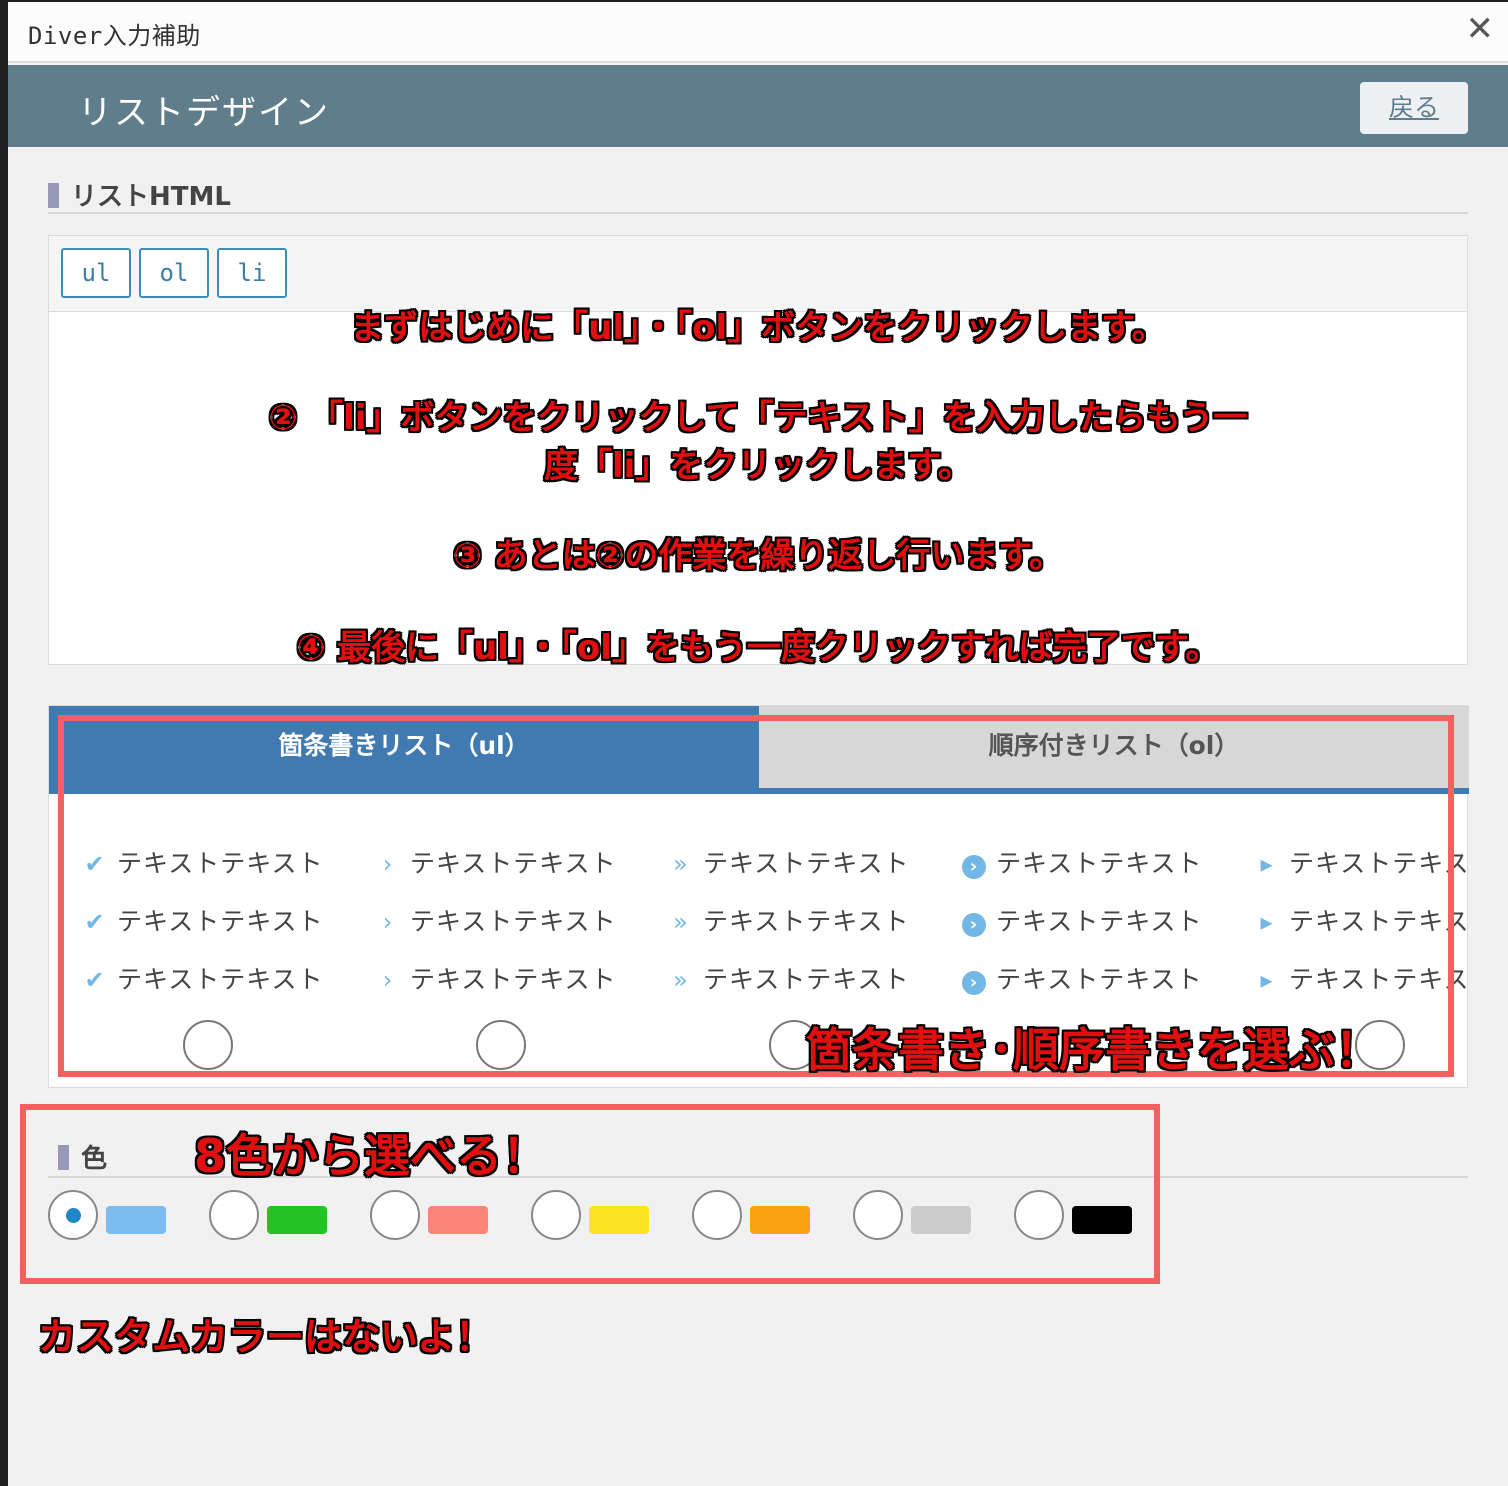 The height and width of the screenshot is (1486, 1508). Describe the element at coordinates (758, 32) in the screenshot. I see `titlebar: Diver入力補助 ✕` at that location.